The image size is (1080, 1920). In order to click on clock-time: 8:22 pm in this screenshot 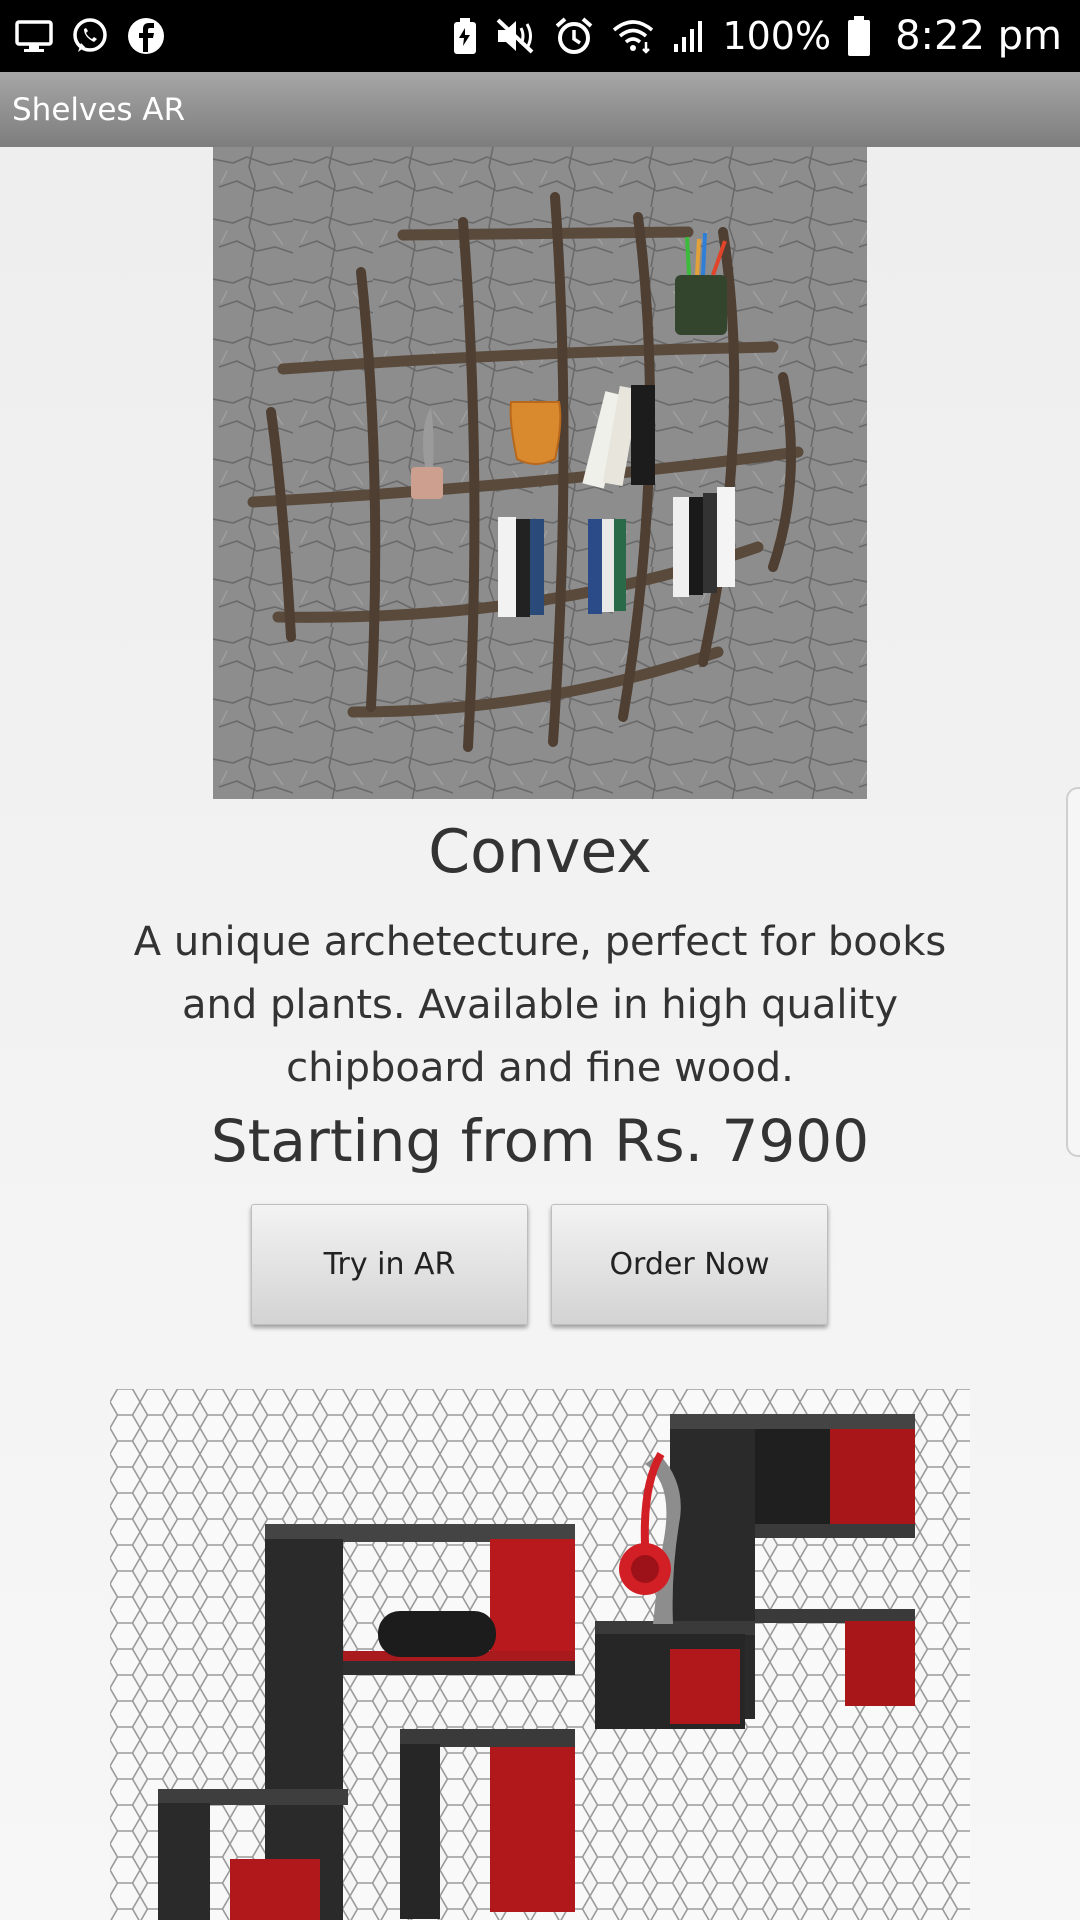, I will do `click(978, 36)`.